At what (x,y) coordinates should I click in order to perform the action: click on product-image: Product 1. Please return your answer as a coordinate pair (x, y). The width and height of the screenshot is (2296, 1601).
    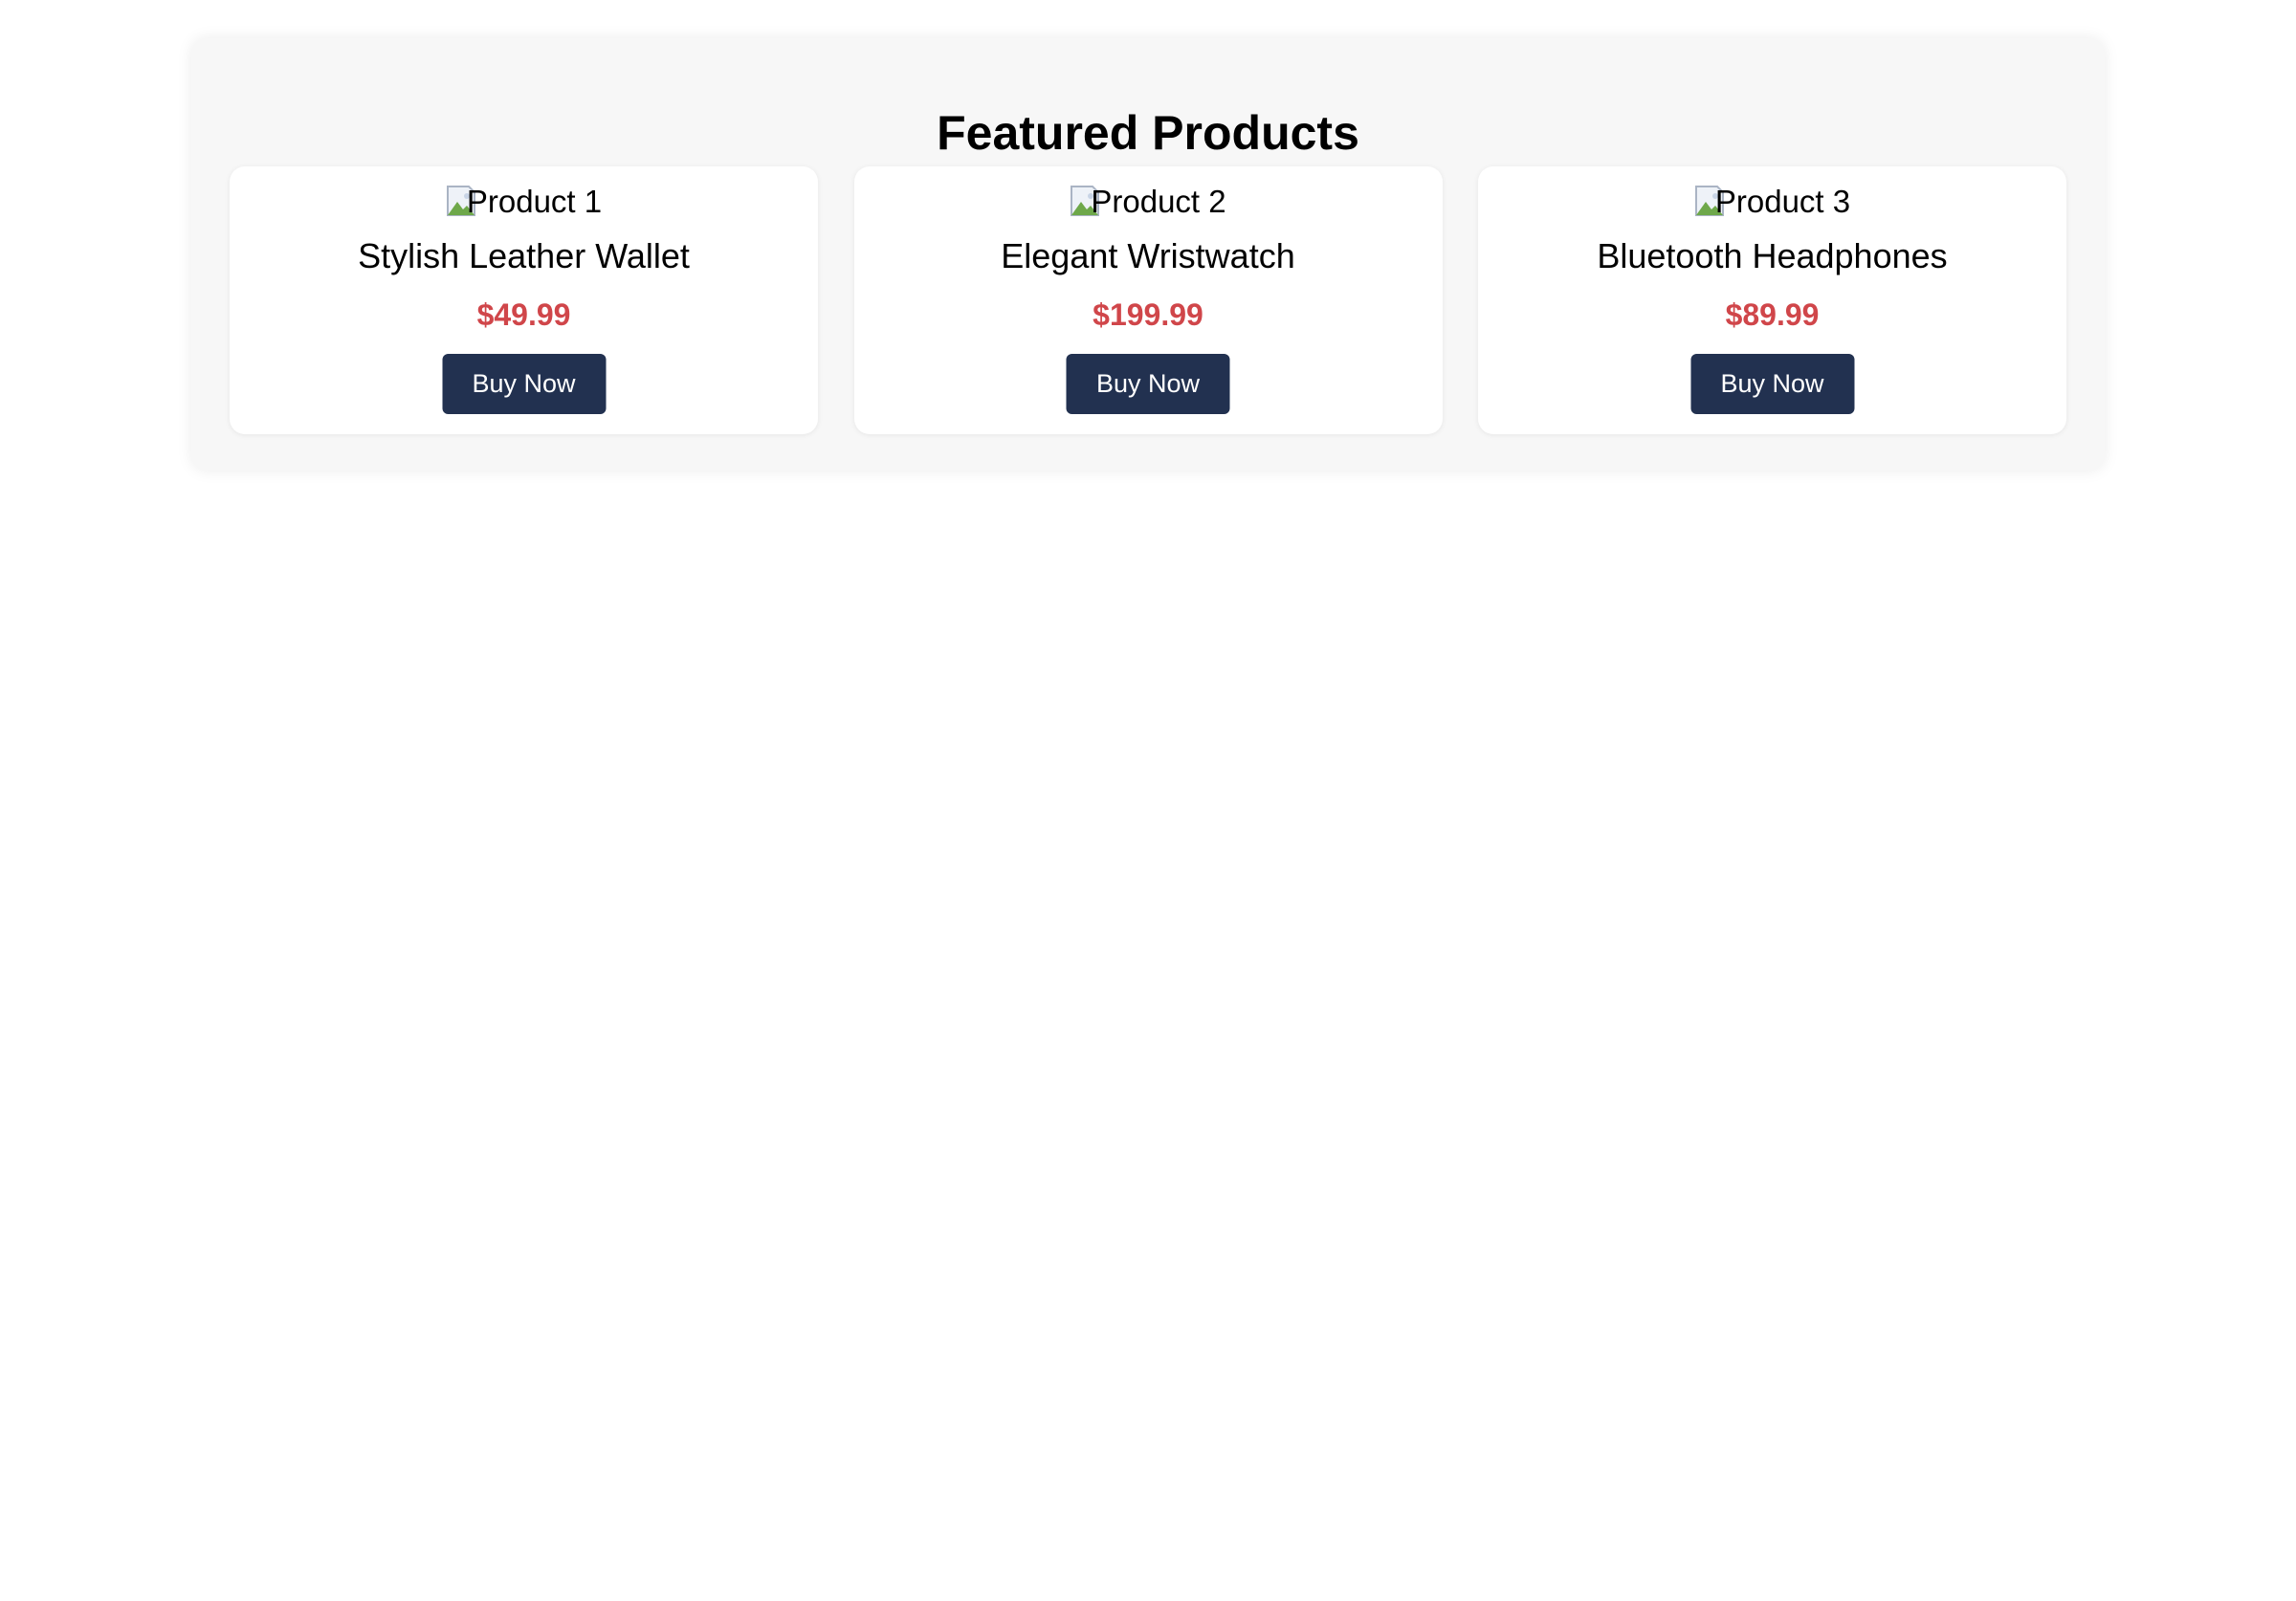
    Looking at the image, I should click on (524, 201).